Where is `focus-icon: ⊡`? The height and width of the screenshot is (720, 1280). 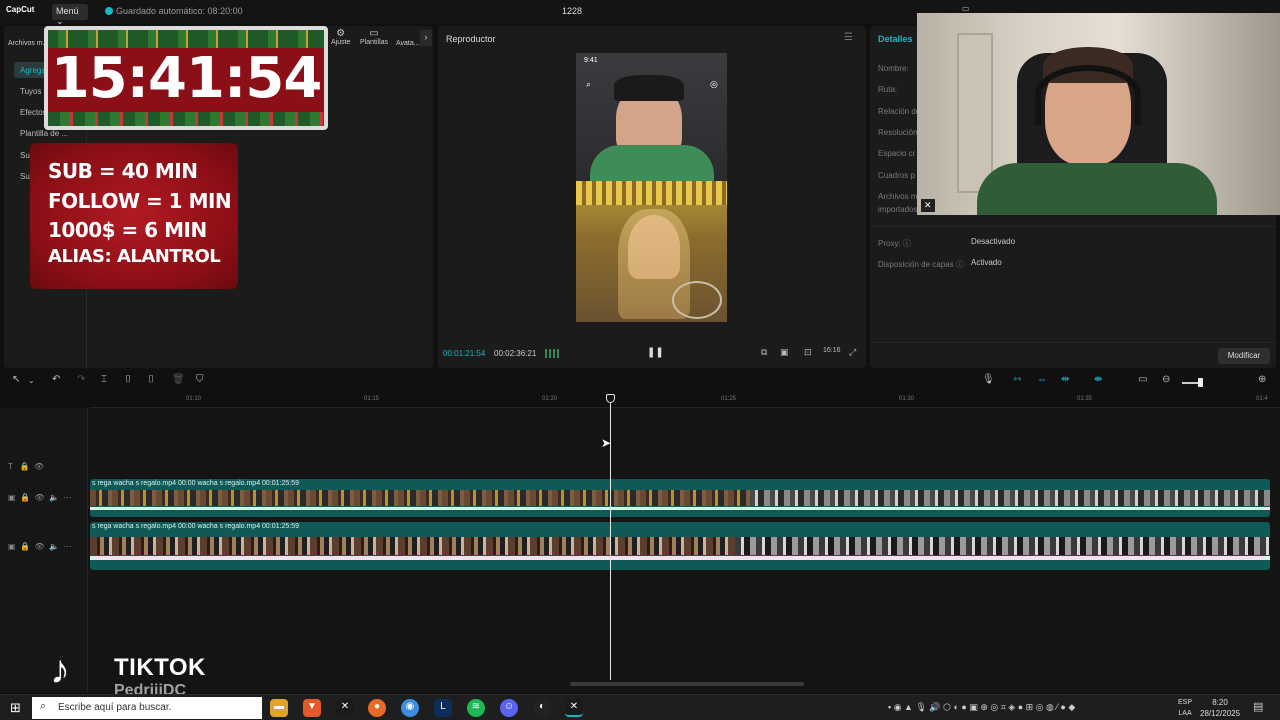
focus-icon: ⊡ is located at coordinates (808, 352).